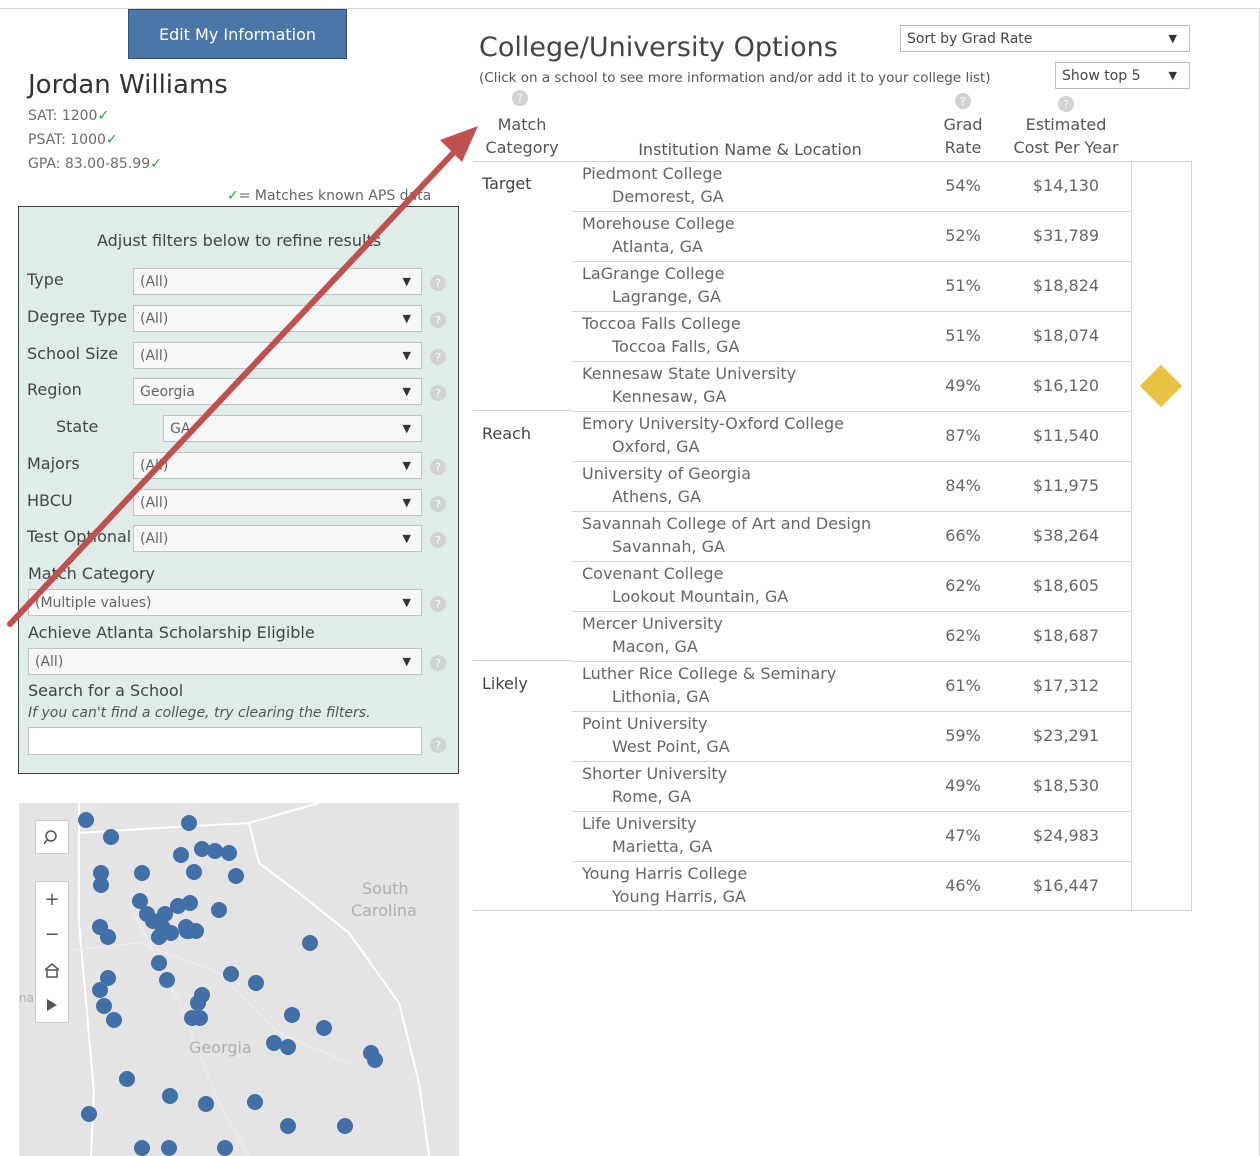 The image size is (1260, 1156). I want to click on institution-name: Point University, so click(645, 723).